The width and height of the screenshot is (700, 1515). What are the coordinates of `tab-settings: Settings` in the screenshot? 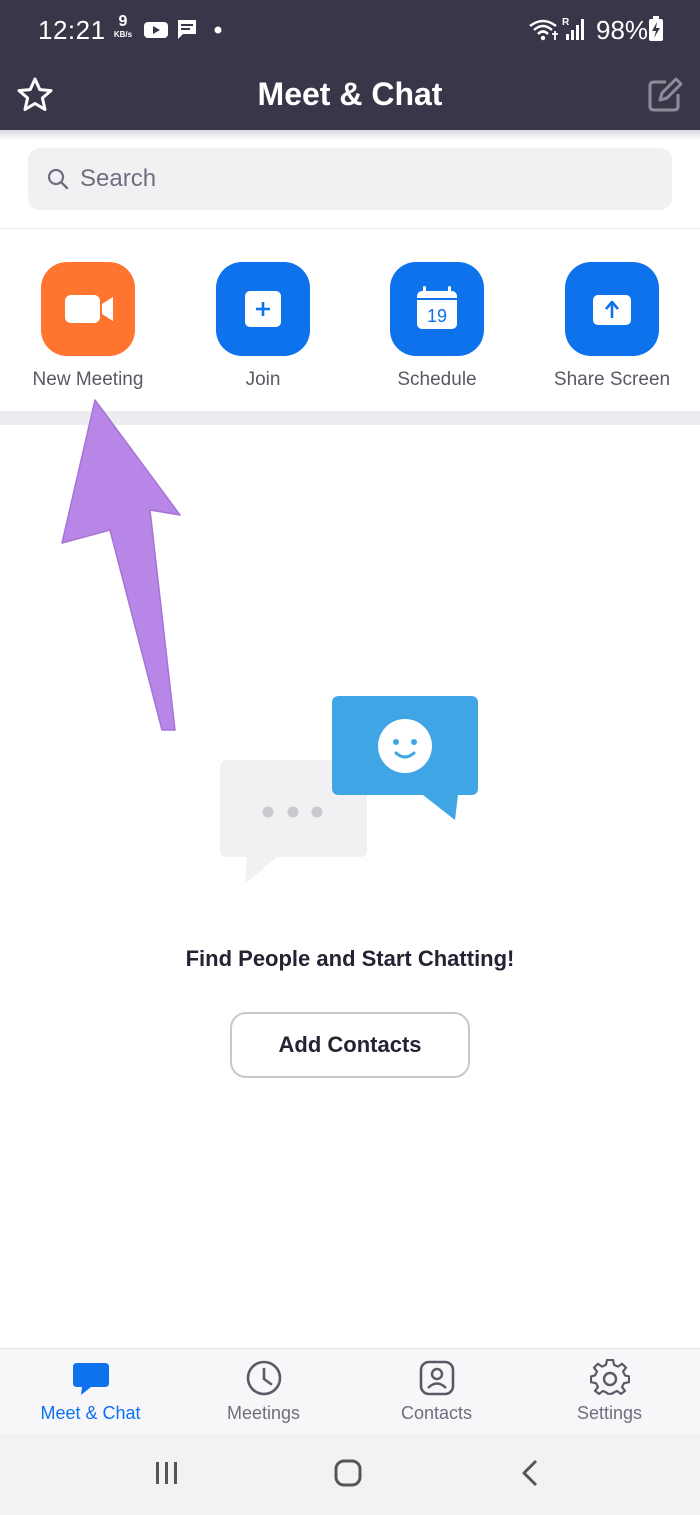 It's located at (609, 1392).